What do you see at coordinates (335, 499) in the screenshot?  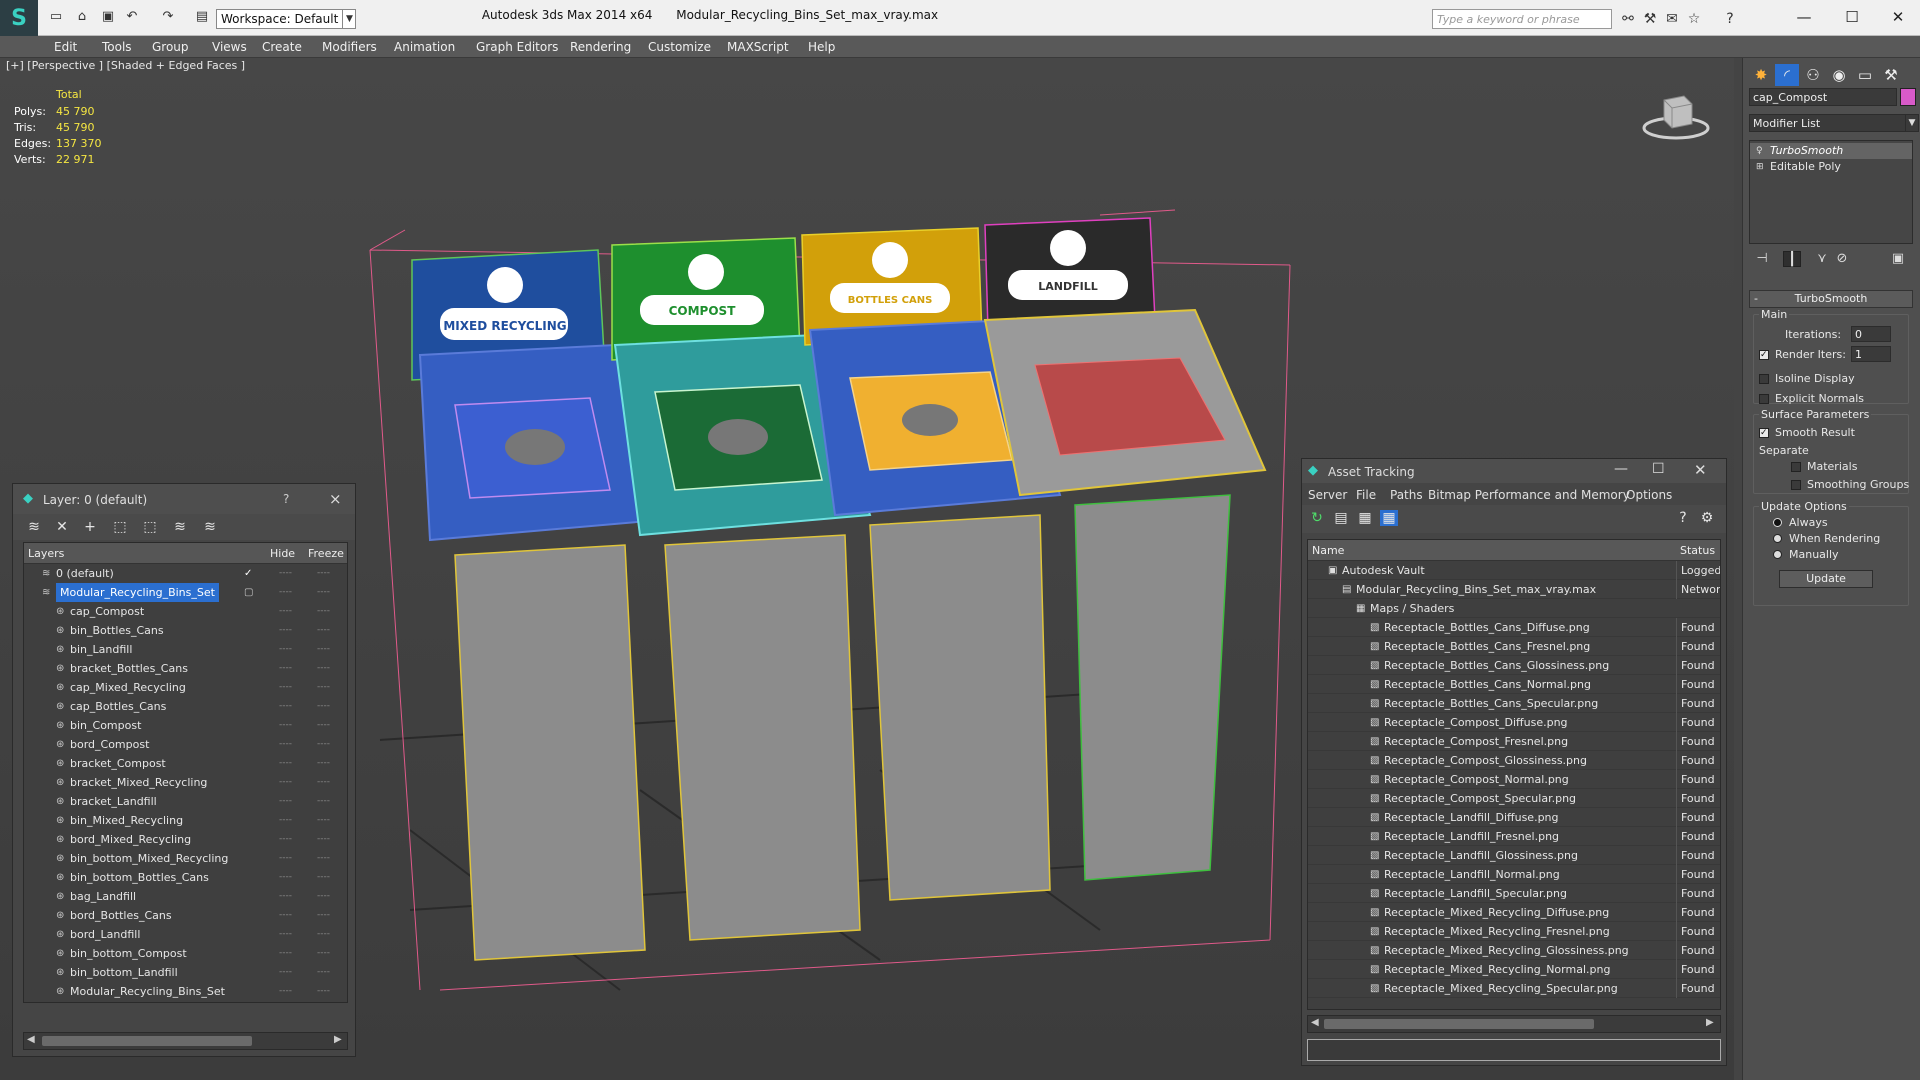 I see `layer-close-button: ×` at bounding box center [335, 499].